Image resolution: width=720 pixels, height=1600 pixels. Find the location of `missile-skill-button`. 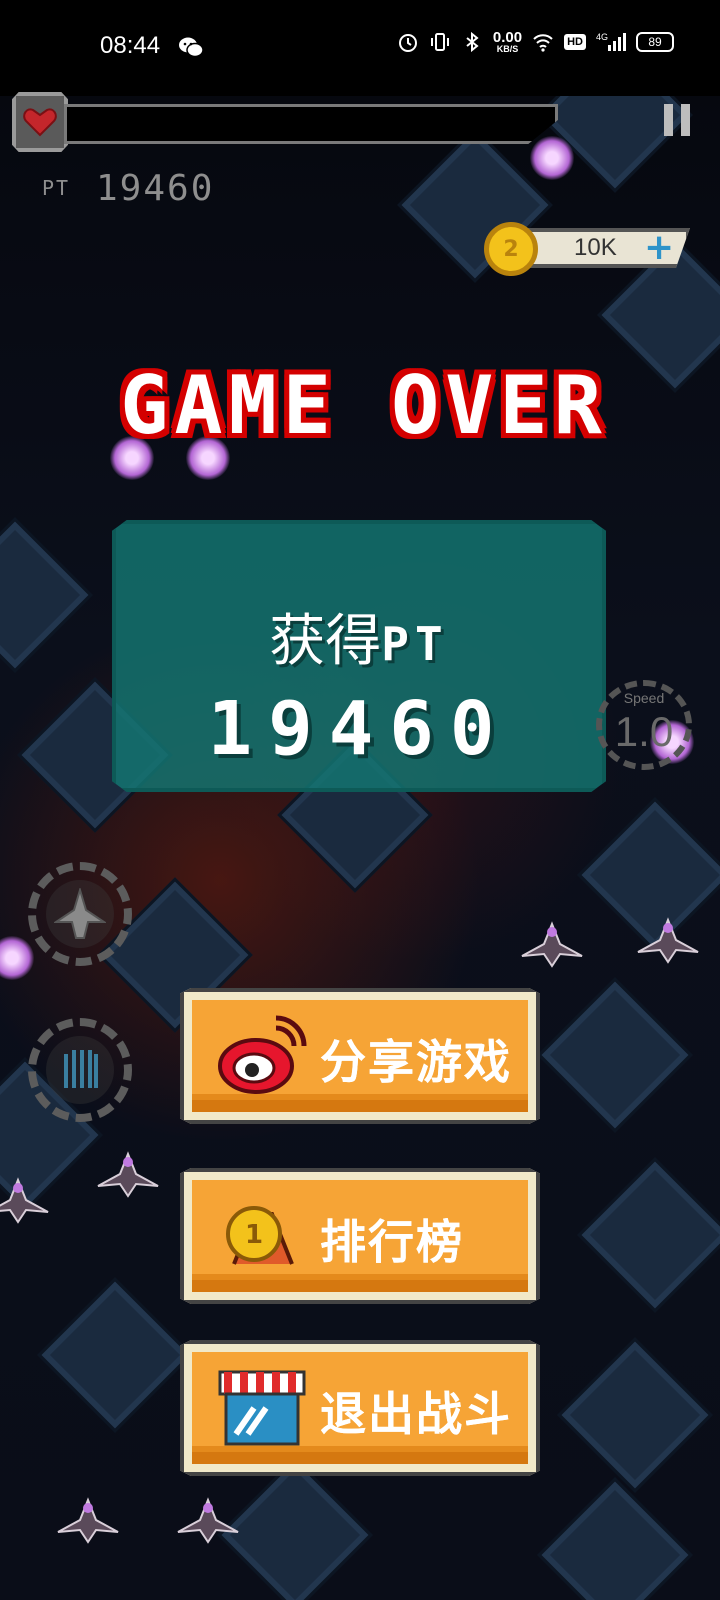

missile-skill-button is located at coordinates (80, 1070).